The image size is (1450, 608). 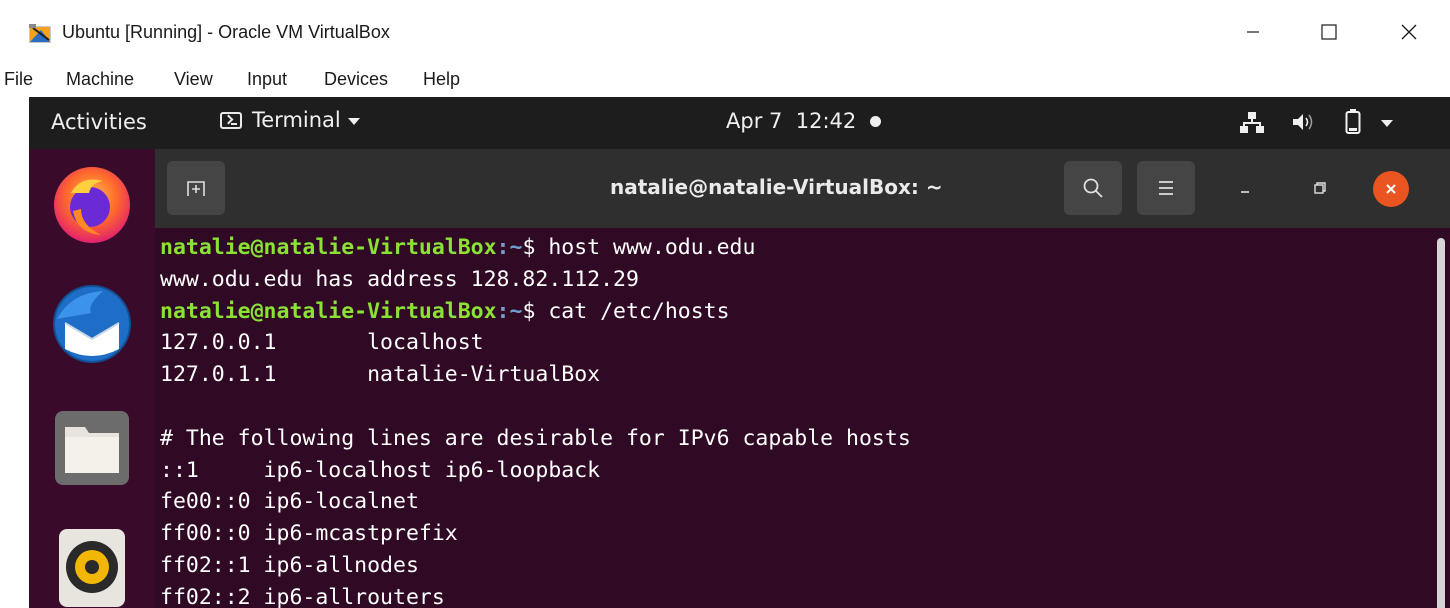 I want to click on minimize-button, so click(x=1253, y=32).